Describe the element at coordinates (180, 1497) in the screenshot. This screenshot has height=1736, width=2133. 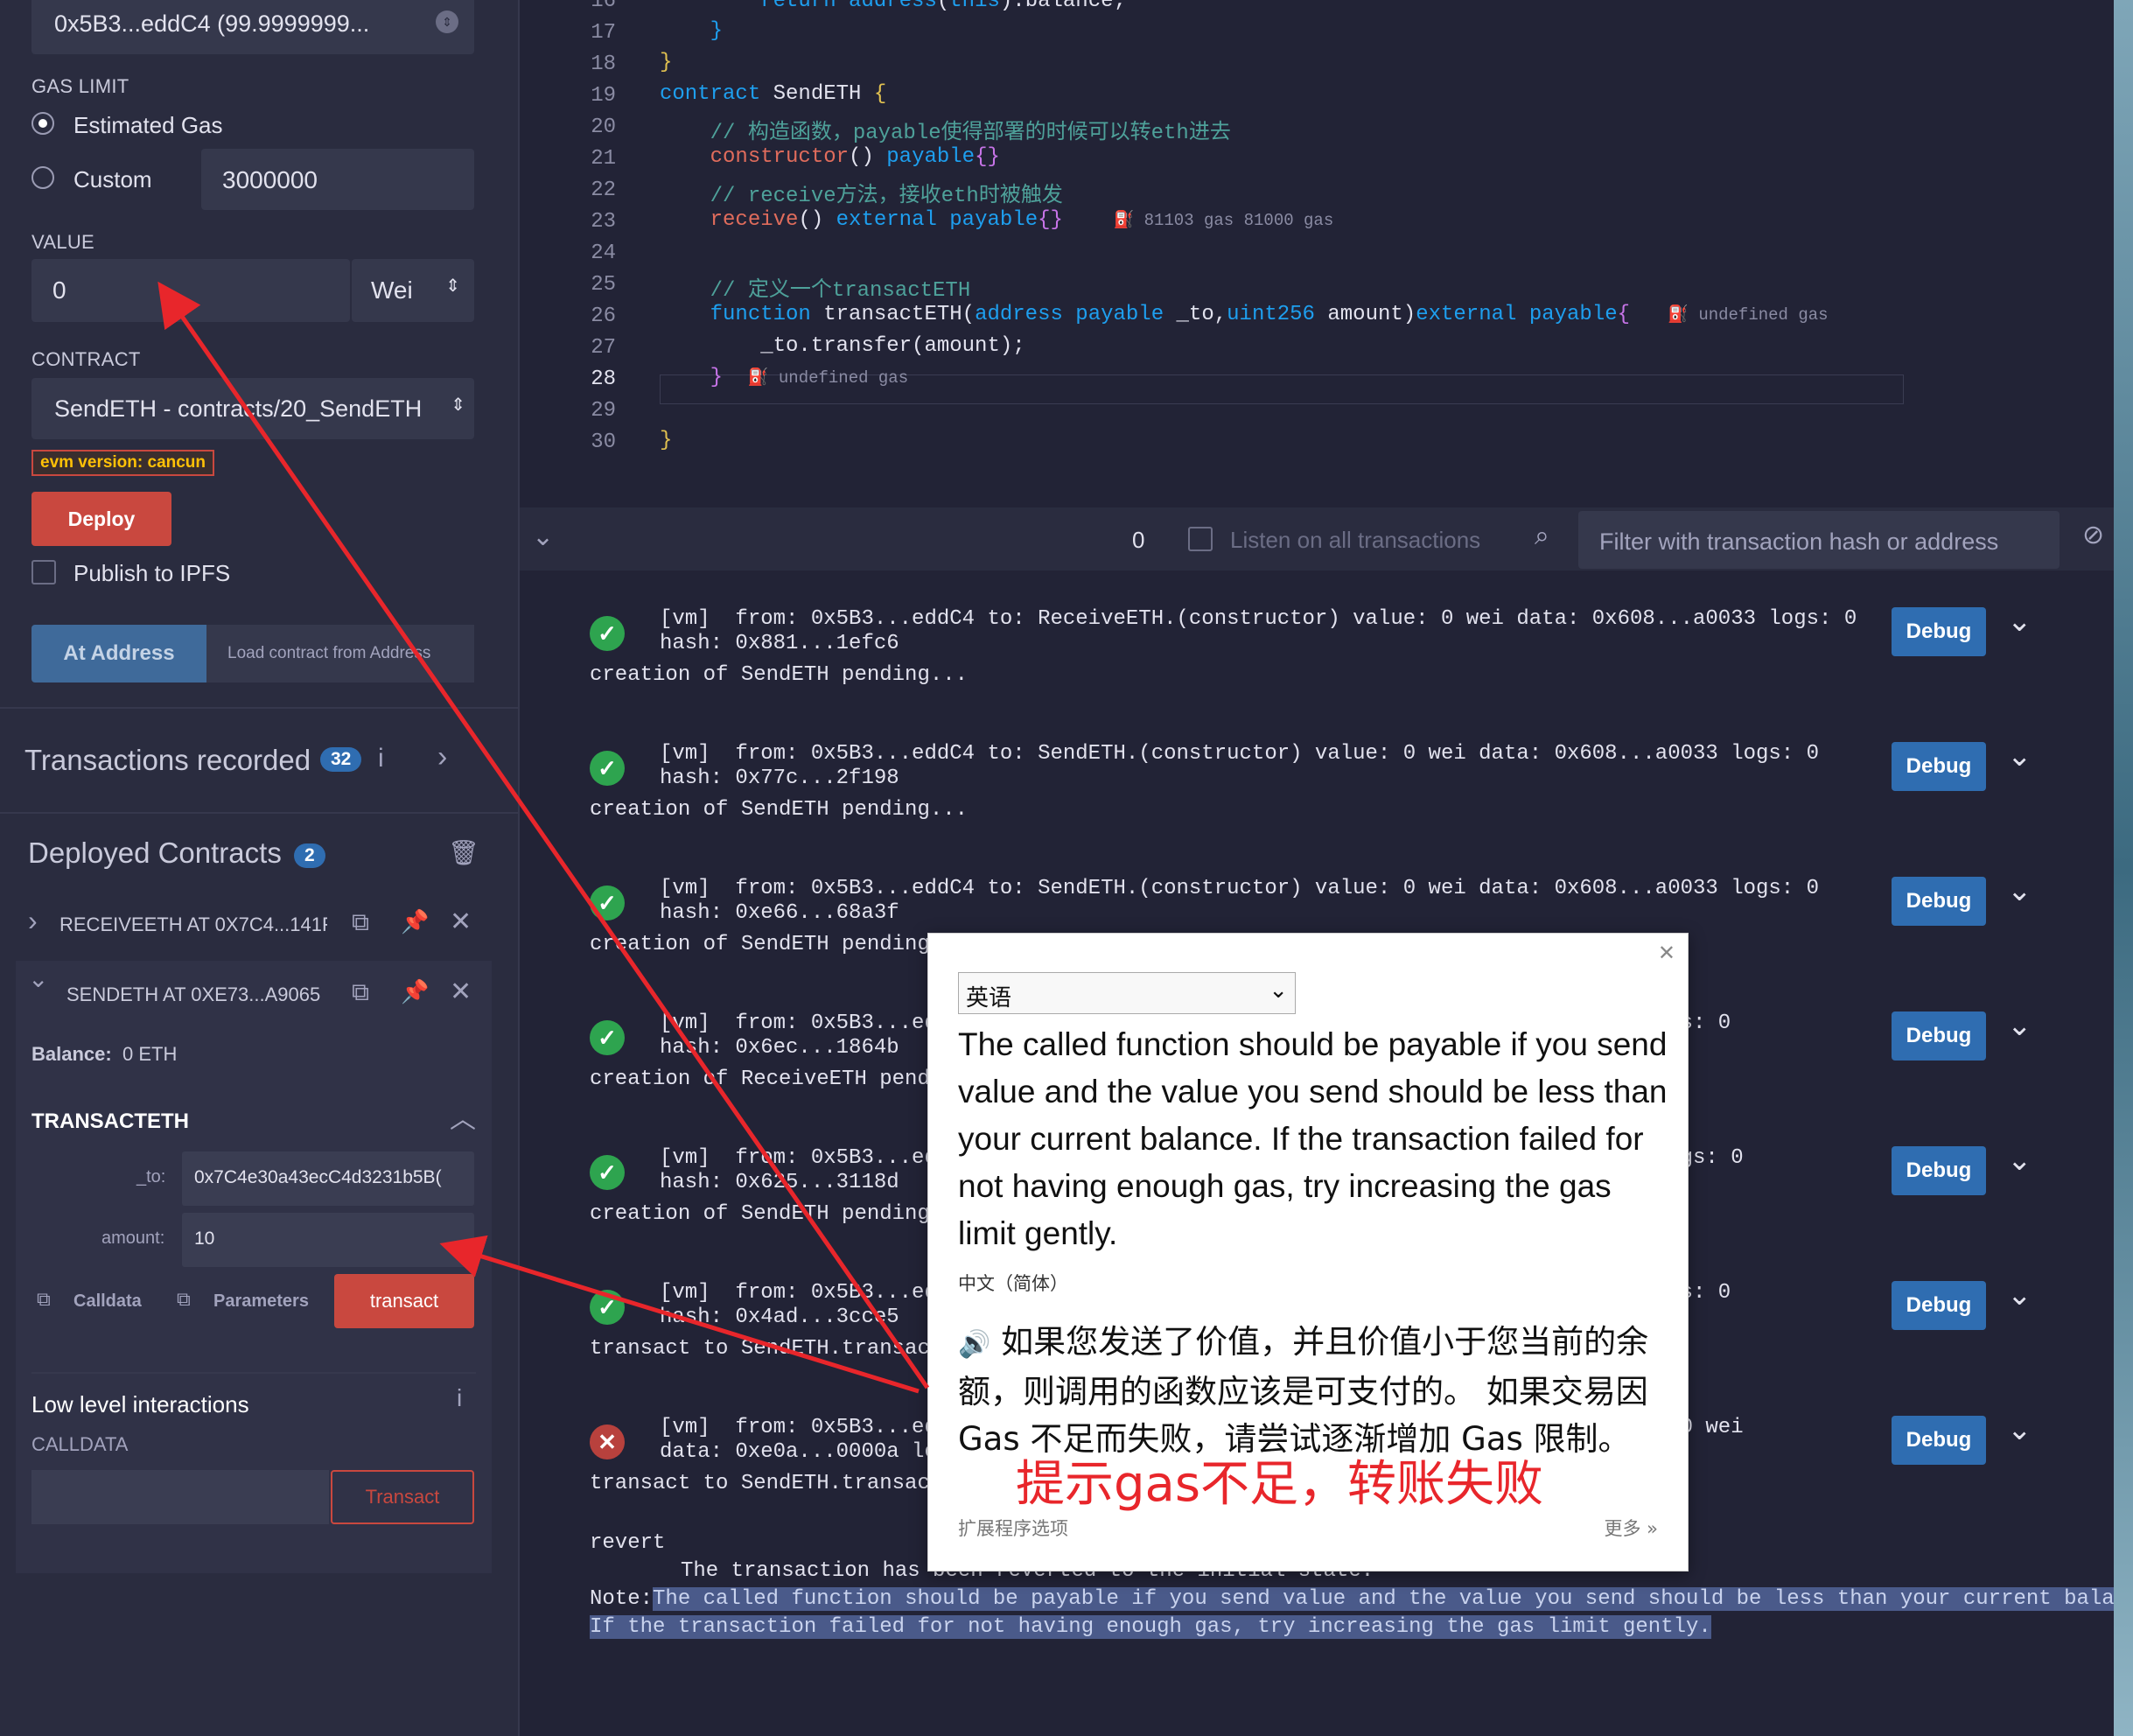
I see `calldata-input` at that location.